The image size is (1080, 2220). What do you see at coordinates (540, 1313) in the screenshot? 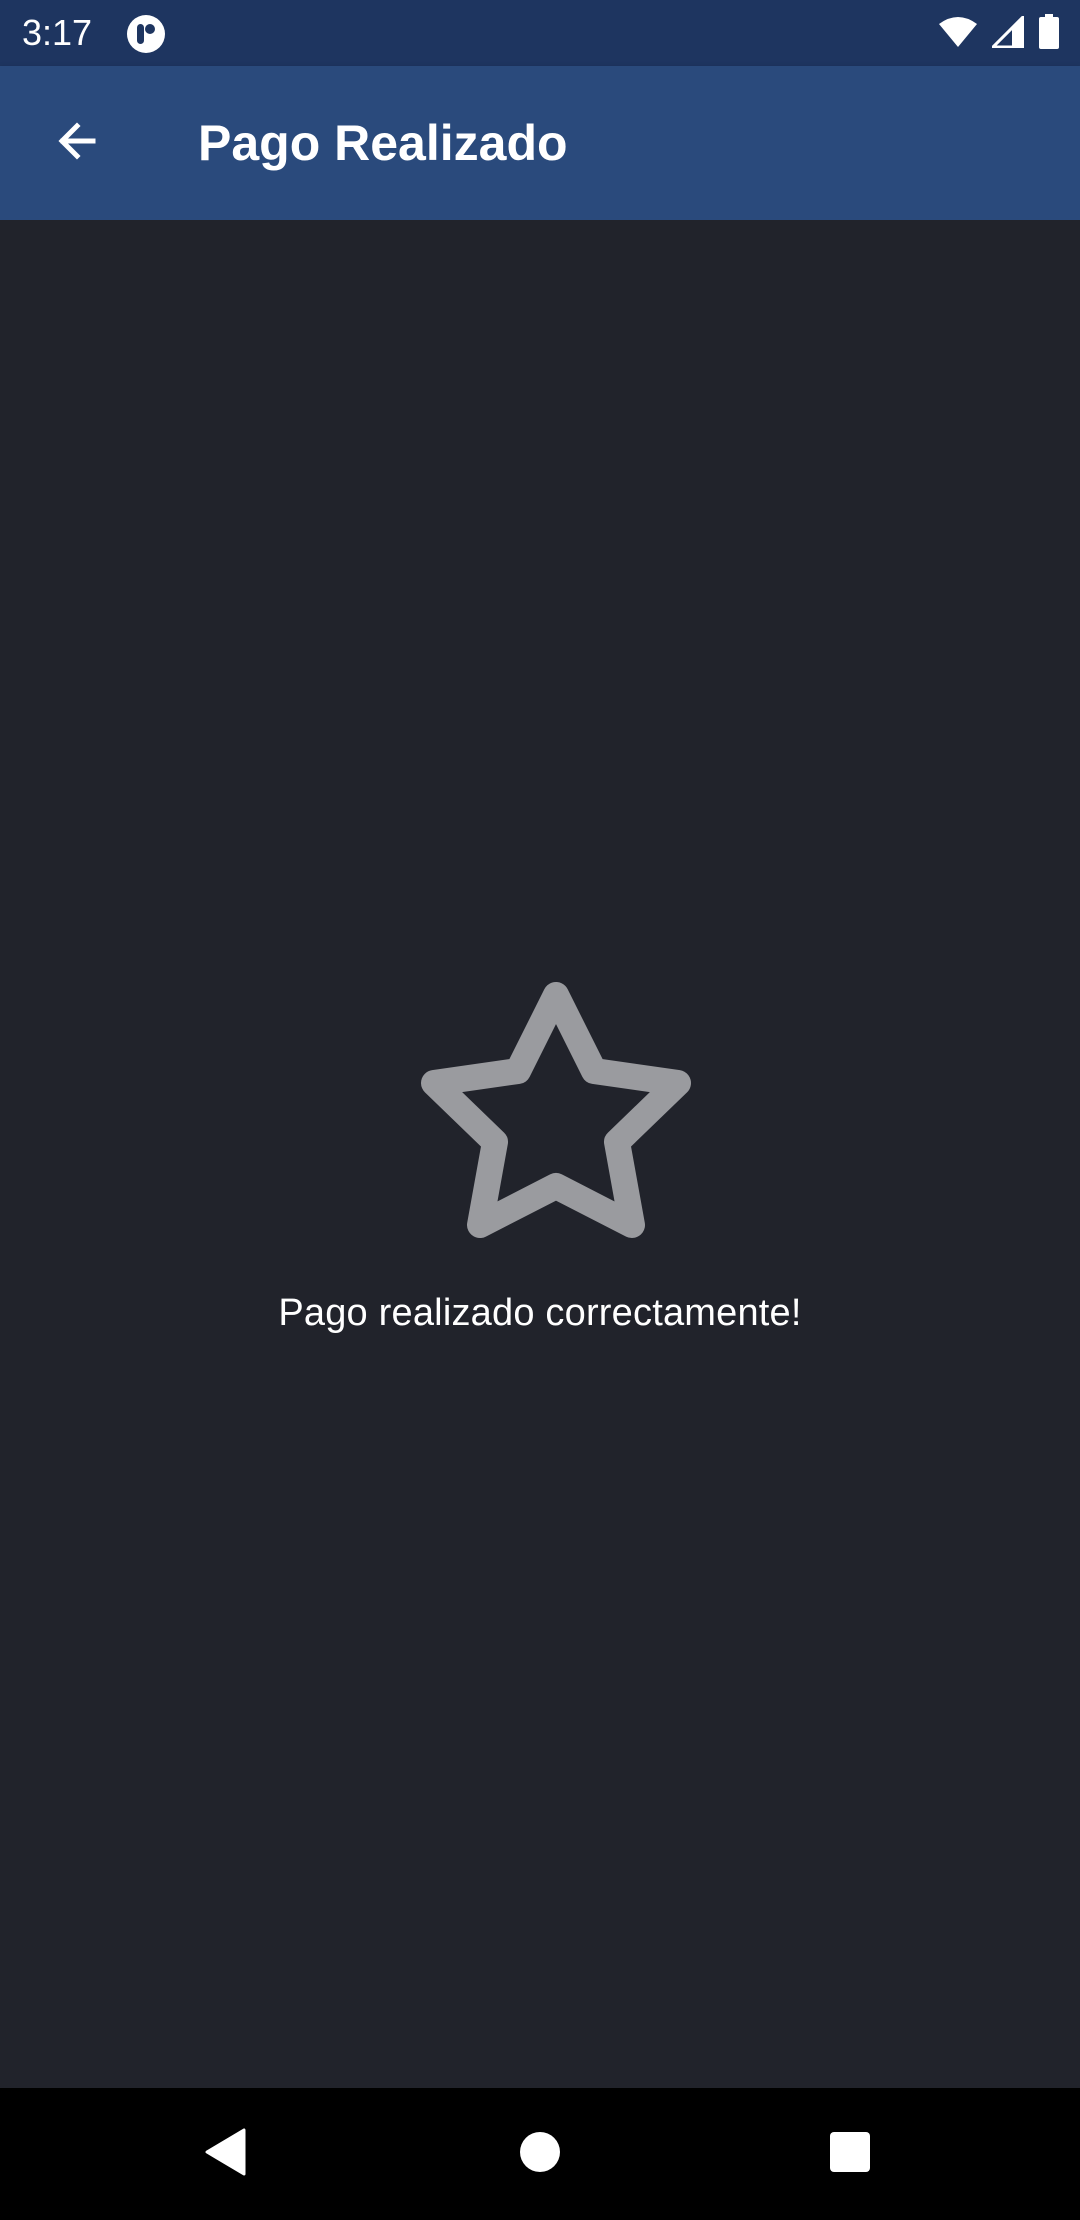
I see `success-message: Pago realizado correctamente!` at bounding box center [540, 1313].